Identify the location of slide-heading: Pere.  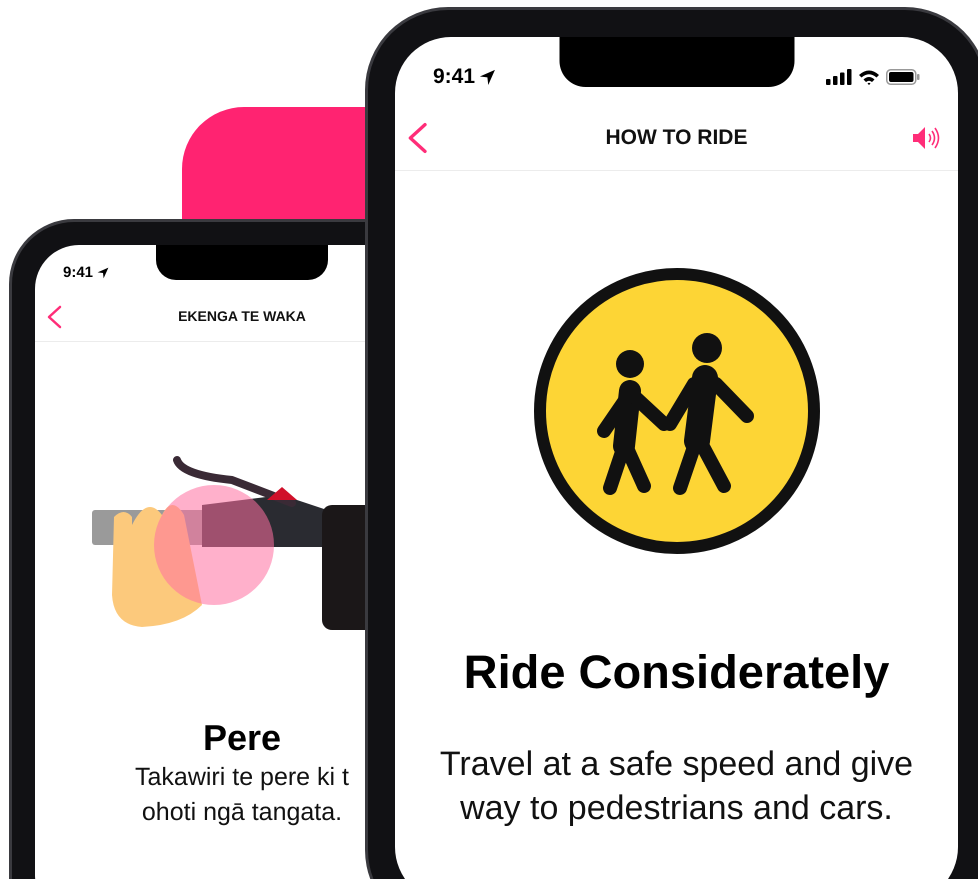
(242, 738).